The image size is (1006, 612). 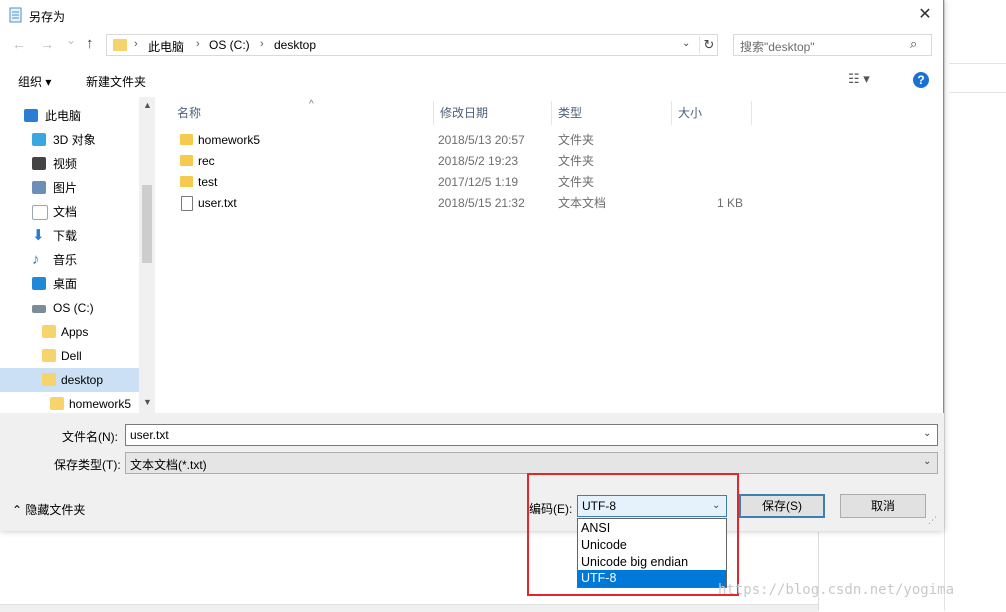 I want to click on sidebar-item-desktop: 桌面, so click(x=69, y=284).